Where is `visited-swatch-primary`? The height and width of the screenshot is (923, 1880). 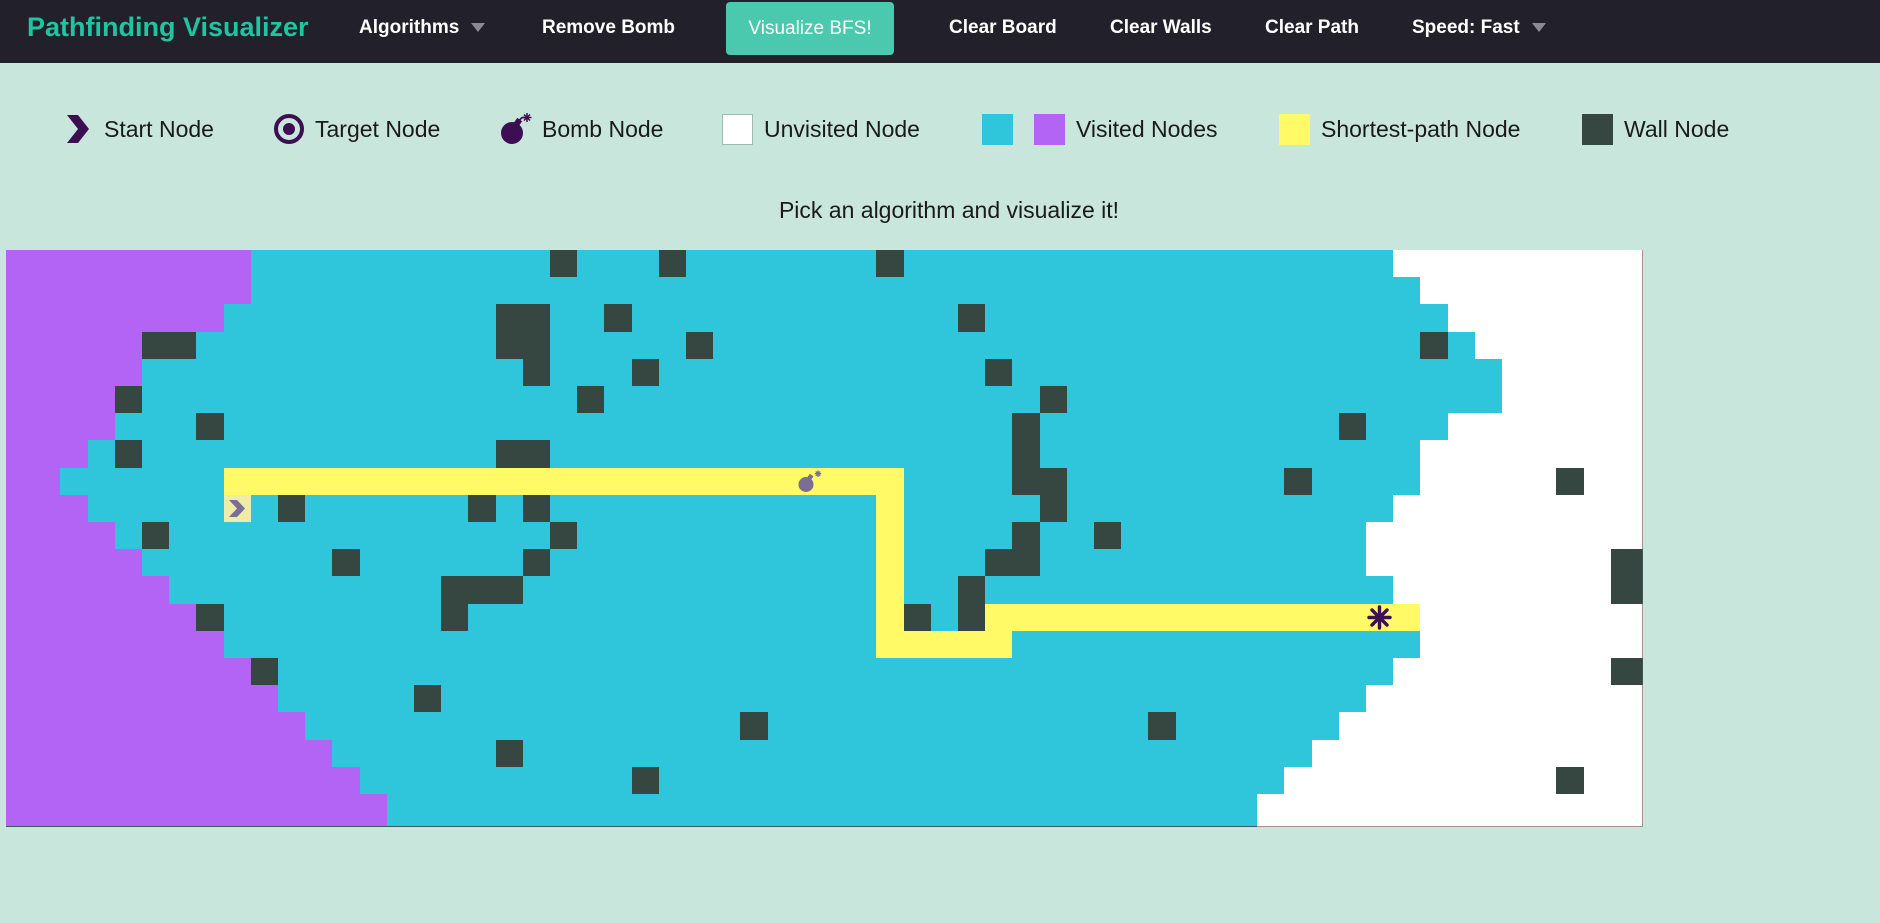
visited-swatch-primary is located at coordinates (997, 129).